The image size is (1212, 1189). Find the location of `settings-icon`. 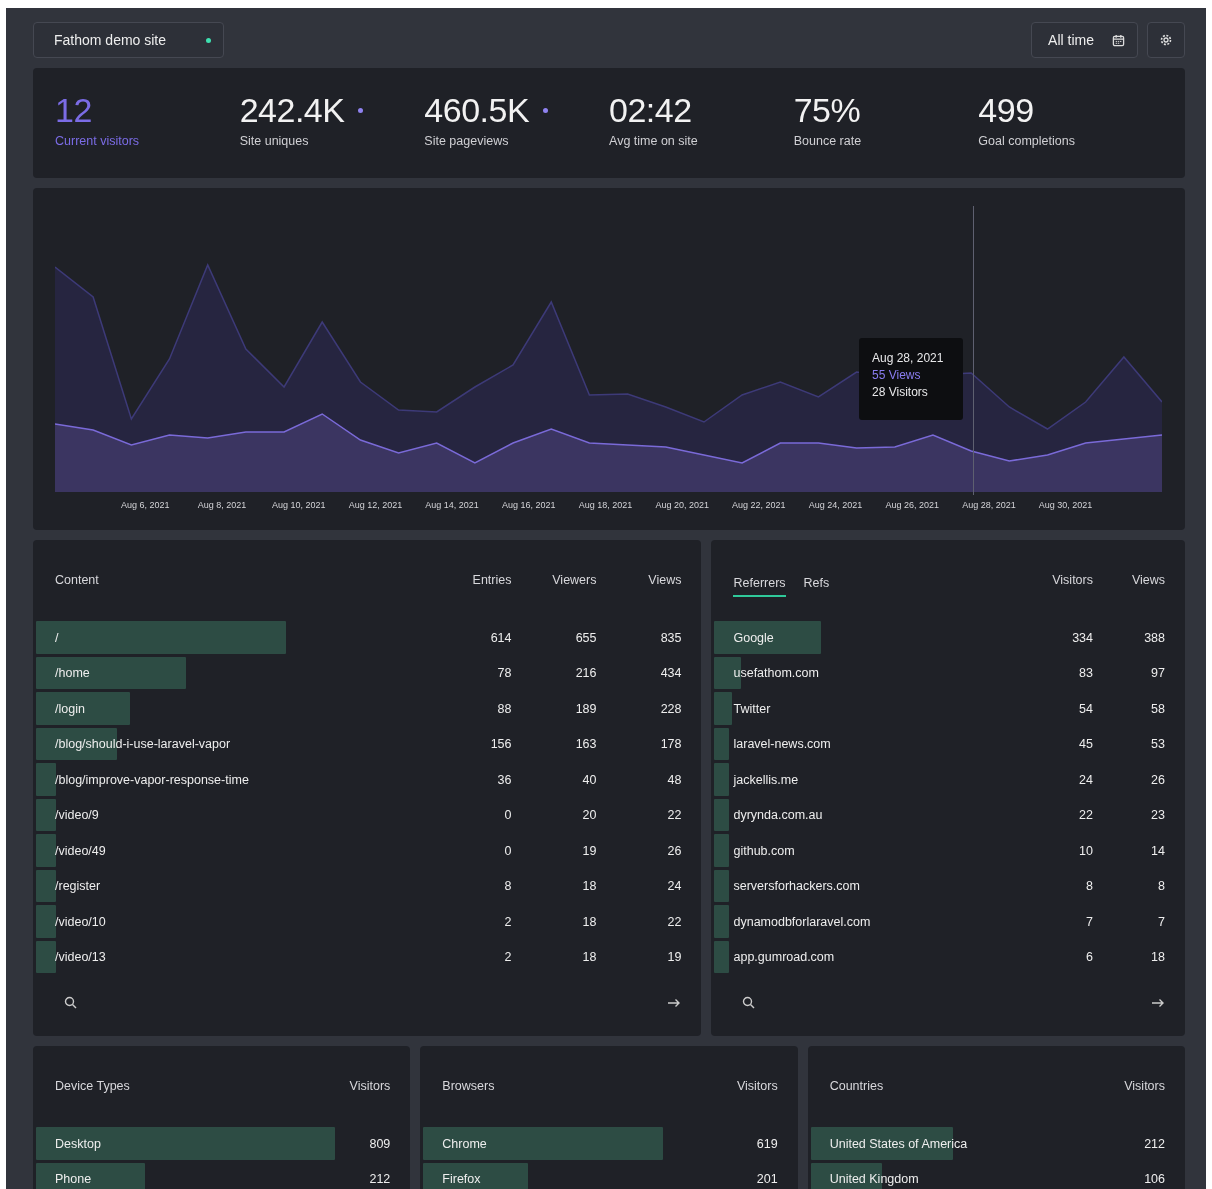

settings-icon is located at coordinates (1166, 40).